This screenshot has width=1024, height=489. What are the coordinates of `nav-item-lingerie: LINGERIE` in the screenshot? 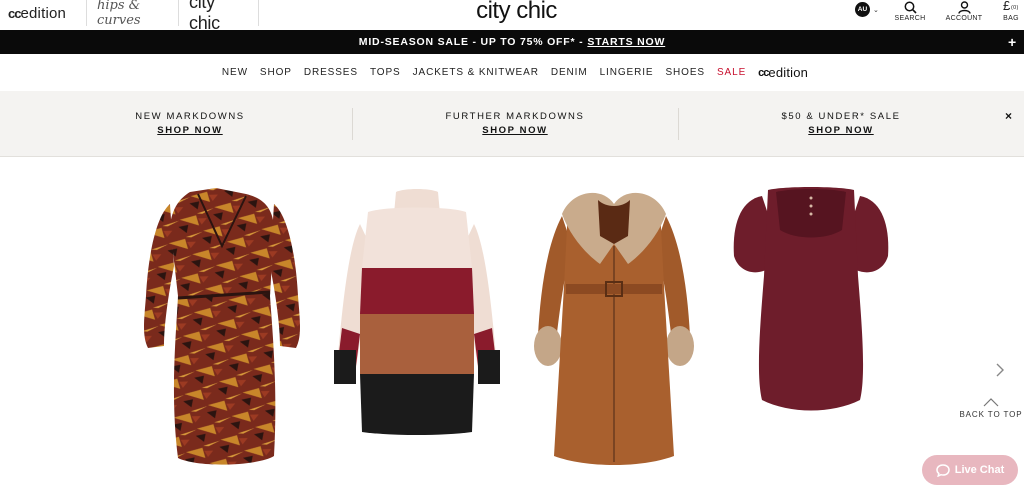 It's located at (627, 72).